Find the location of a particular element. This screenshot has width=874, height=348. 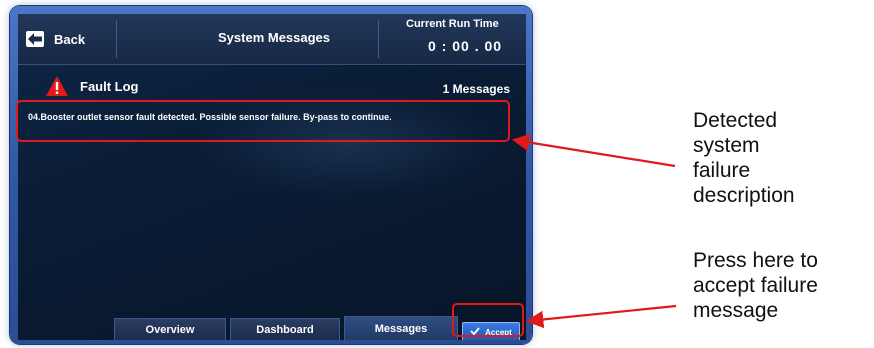

tab-overview: Overview is located at coordinates (170, 329).